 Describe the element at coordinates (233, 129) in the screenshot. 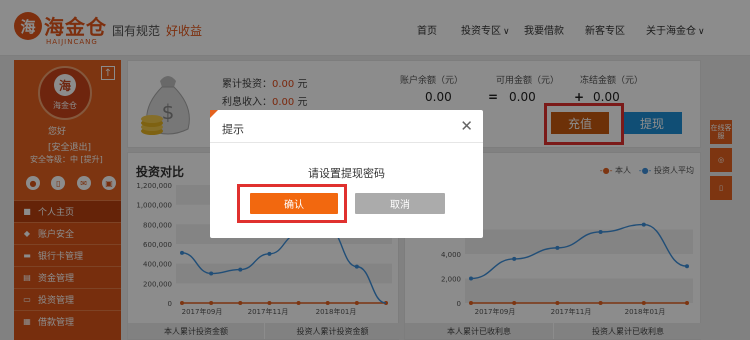

I see `dialog-title: 提示` at that location.